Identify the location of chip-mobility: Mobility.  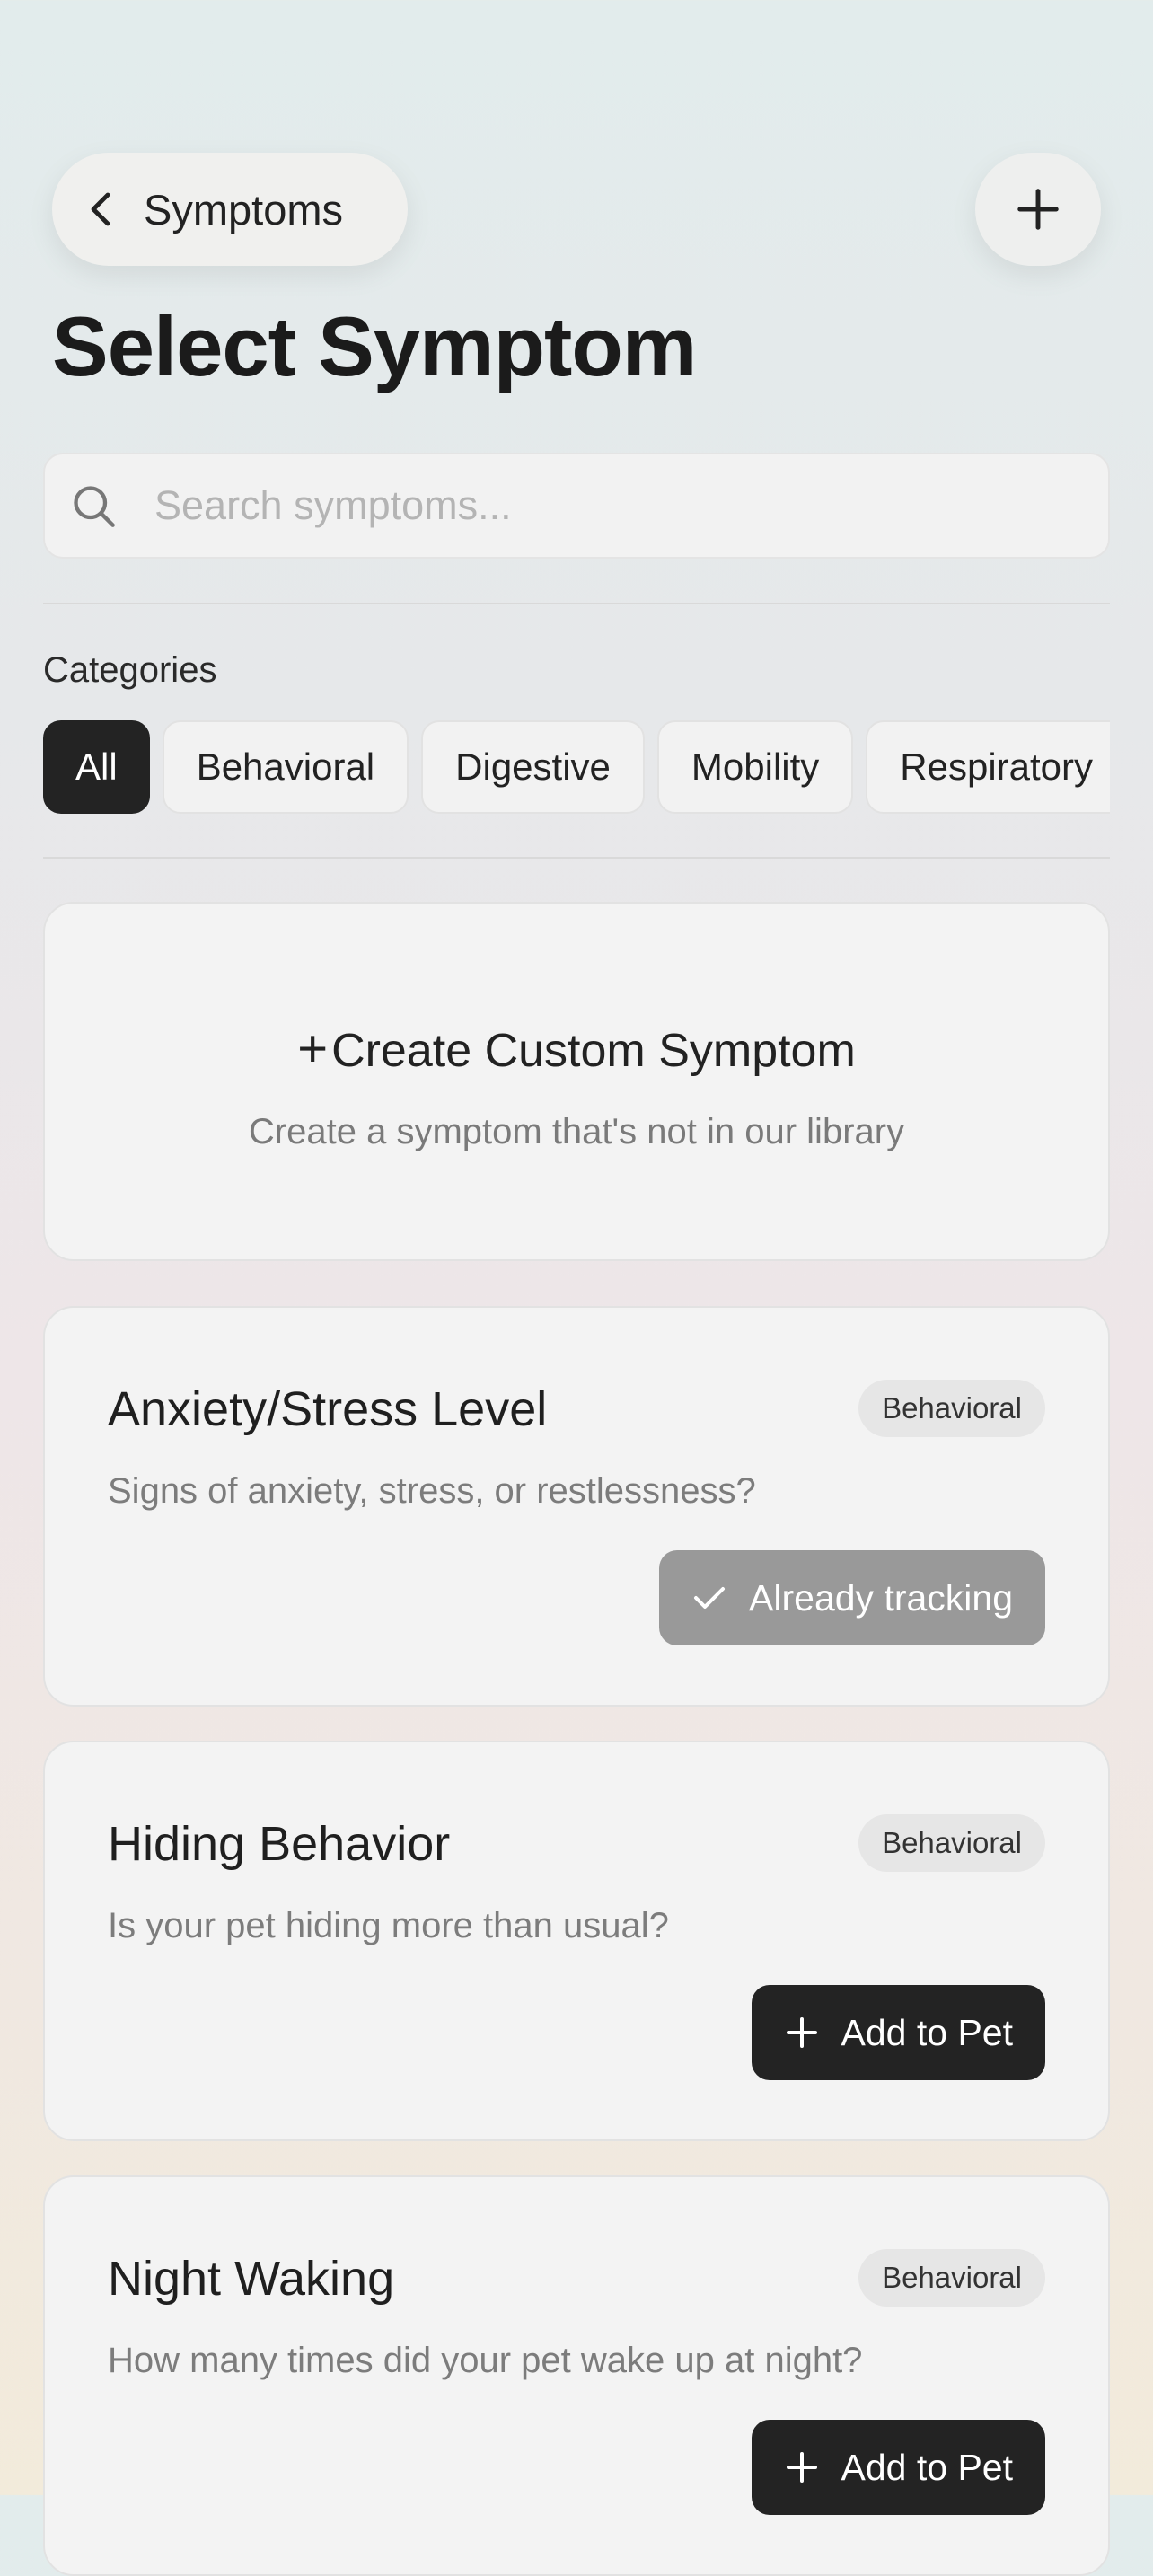
(755, 767).